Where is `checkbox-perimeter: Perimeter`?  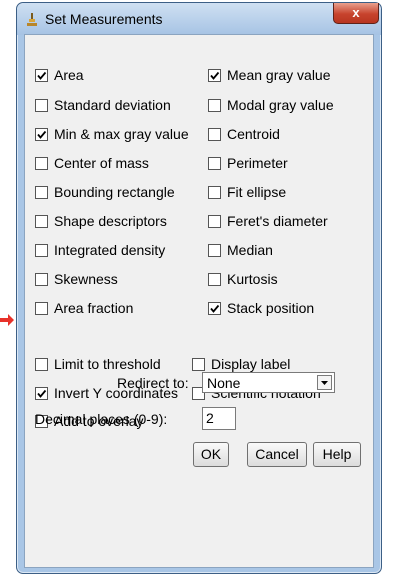 checkbox-perimeter: Perimeter is located at coordinates (248, 163).